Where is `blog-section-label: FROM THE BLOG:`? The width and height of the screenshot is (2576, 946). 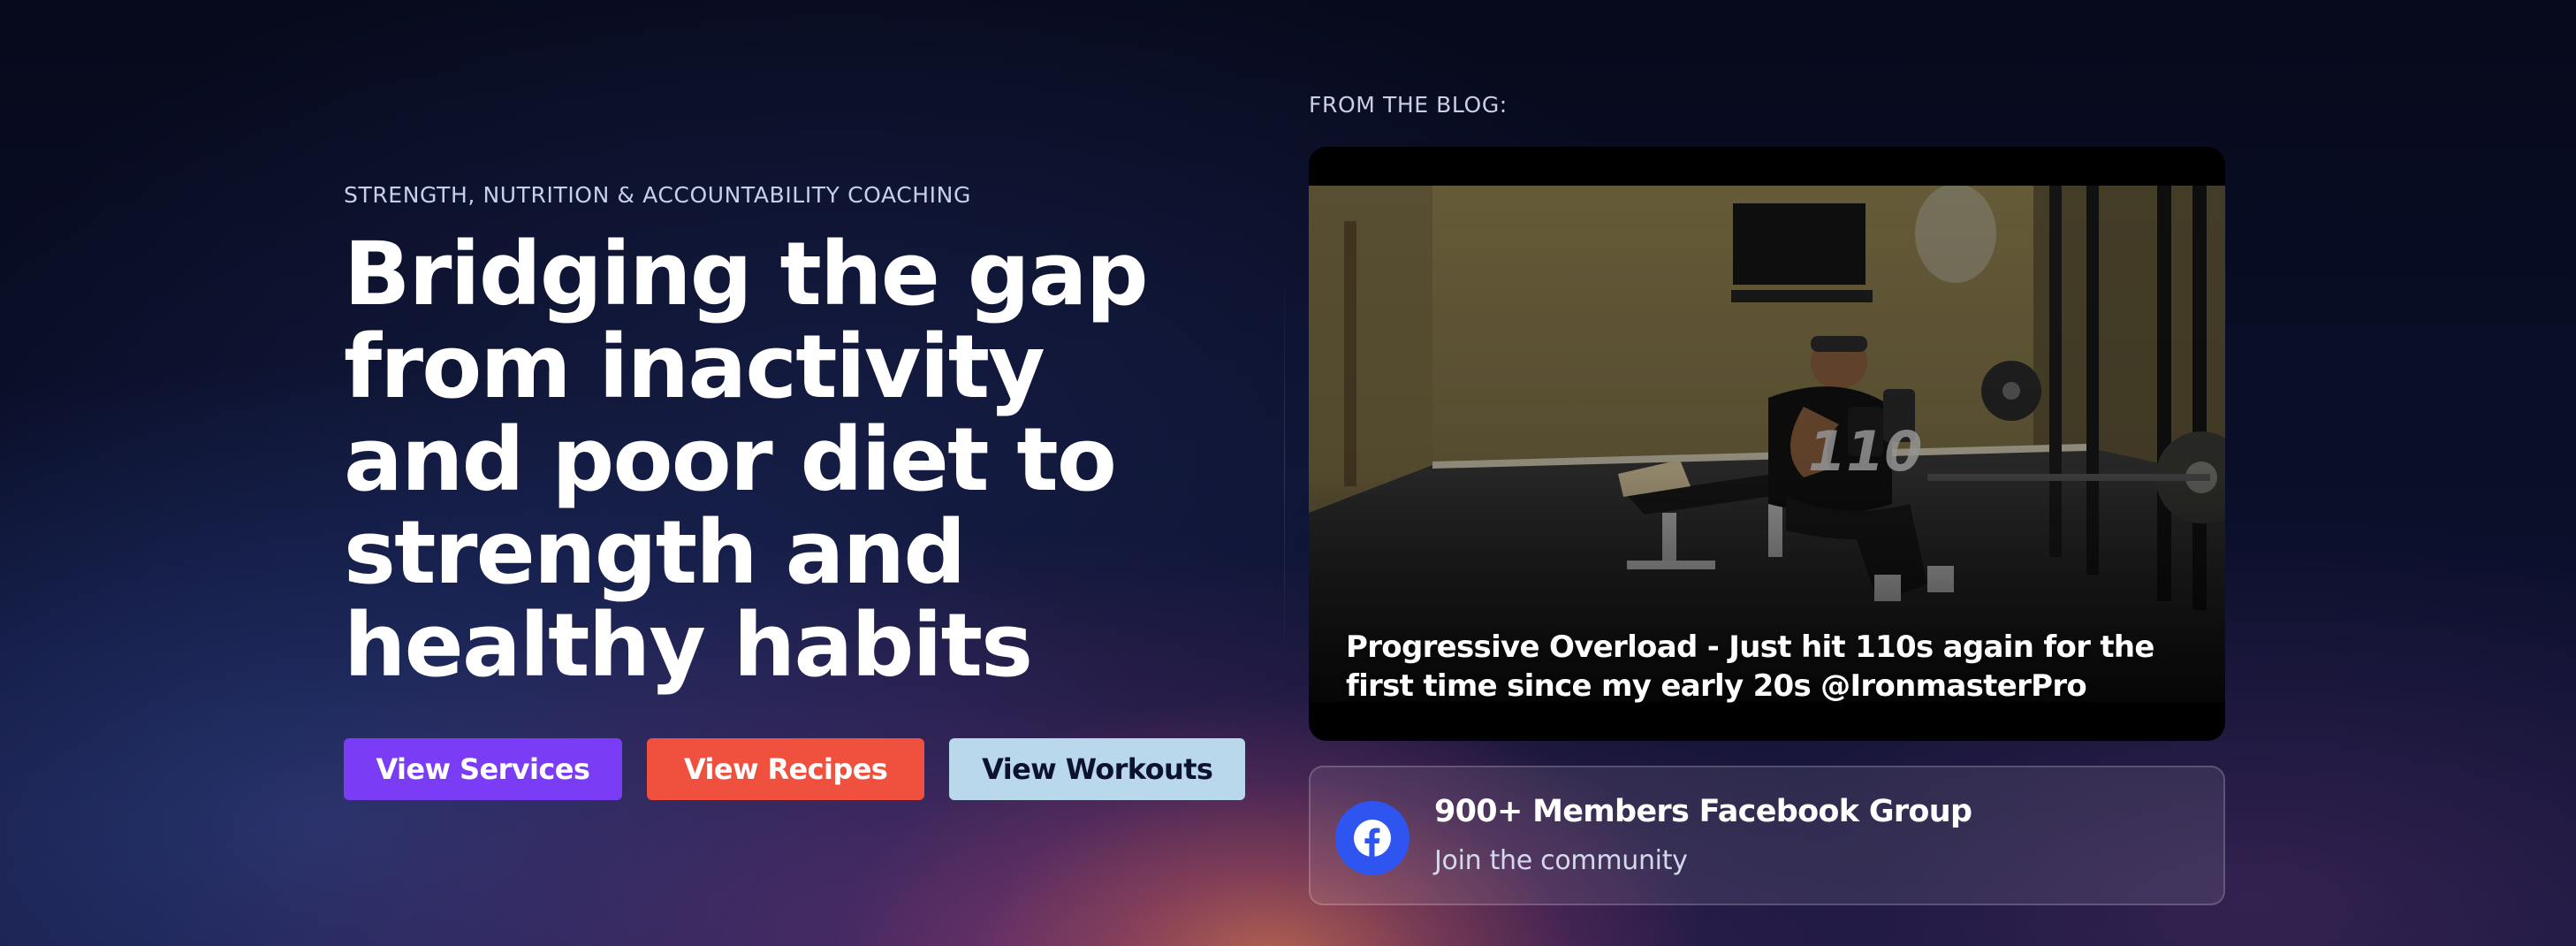
blog-section-label: FROM THE BLOG: is located at coordinates (1408, 105).